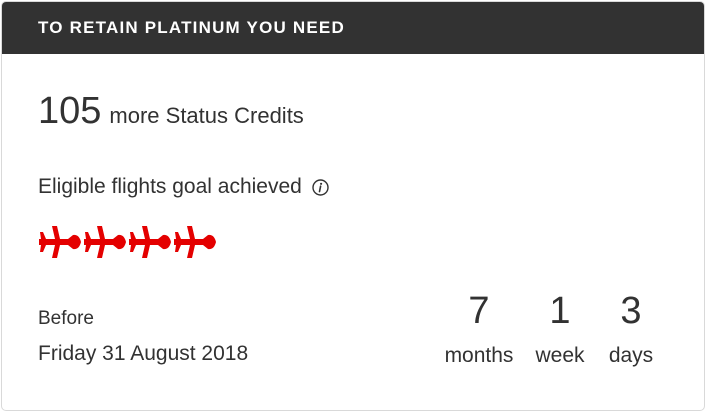 This screenshot has width=708, height=415. What do you see at coordinates (320, 187) in the screenshot?
I see `info-icon` at bounding box center [320, 187].